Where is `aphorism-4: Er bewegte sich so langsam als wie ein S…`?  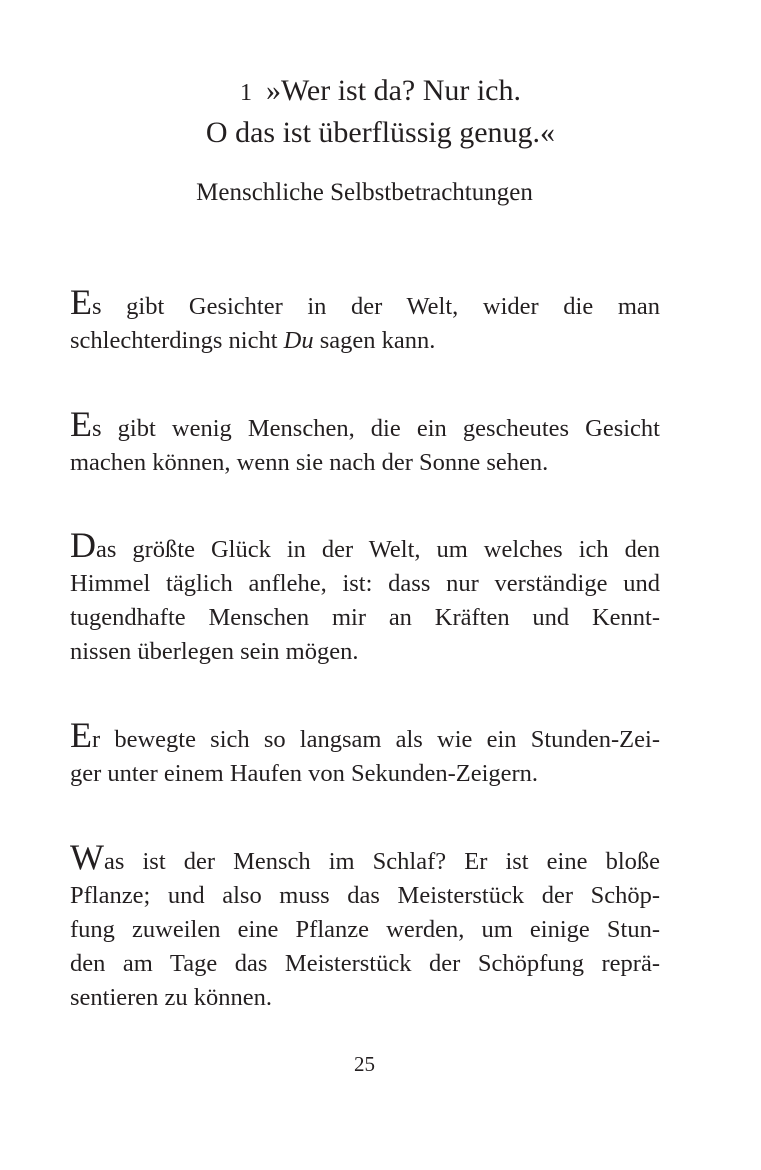
aphorism-4: Er bewegte sich so langsam als wie ein S… is located at coordinates (365, 754).